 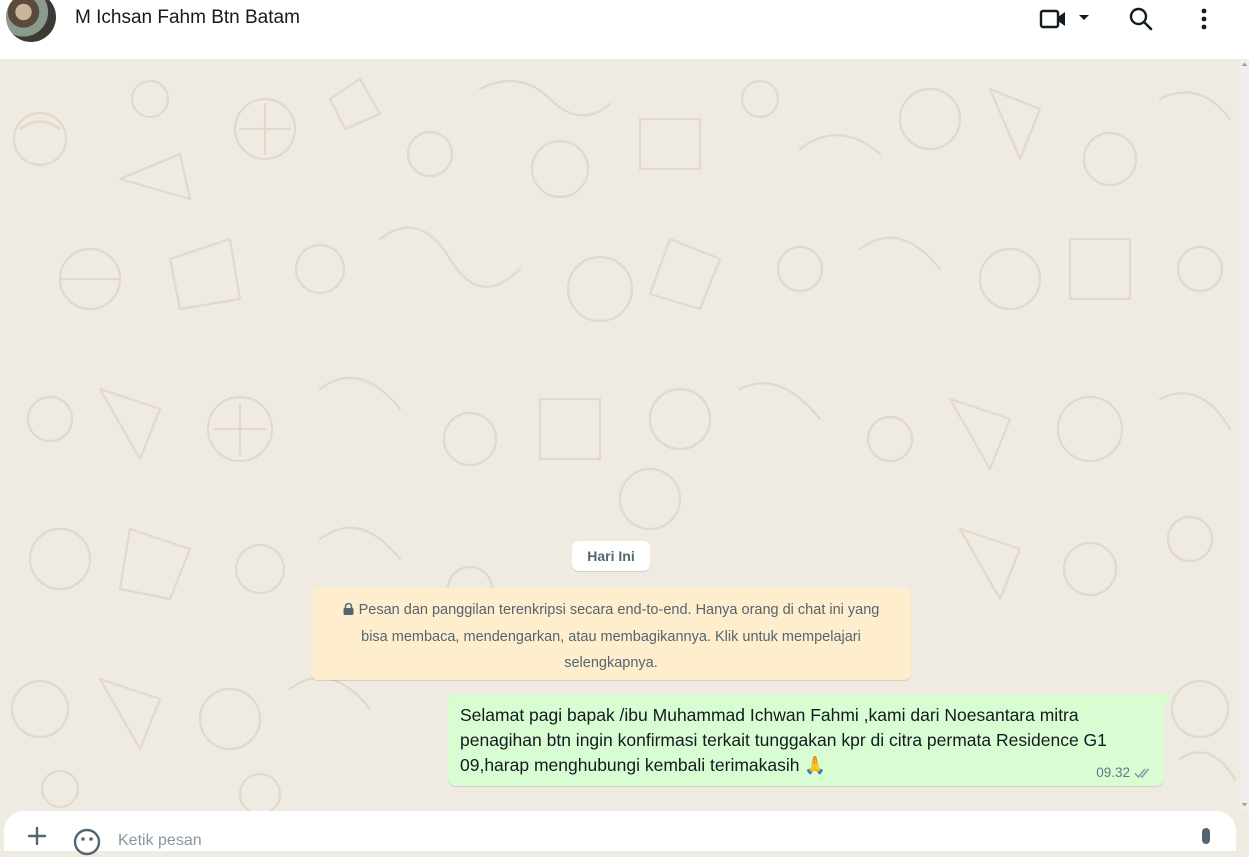 I want to click on composer-box, so click(x=620, y=833).